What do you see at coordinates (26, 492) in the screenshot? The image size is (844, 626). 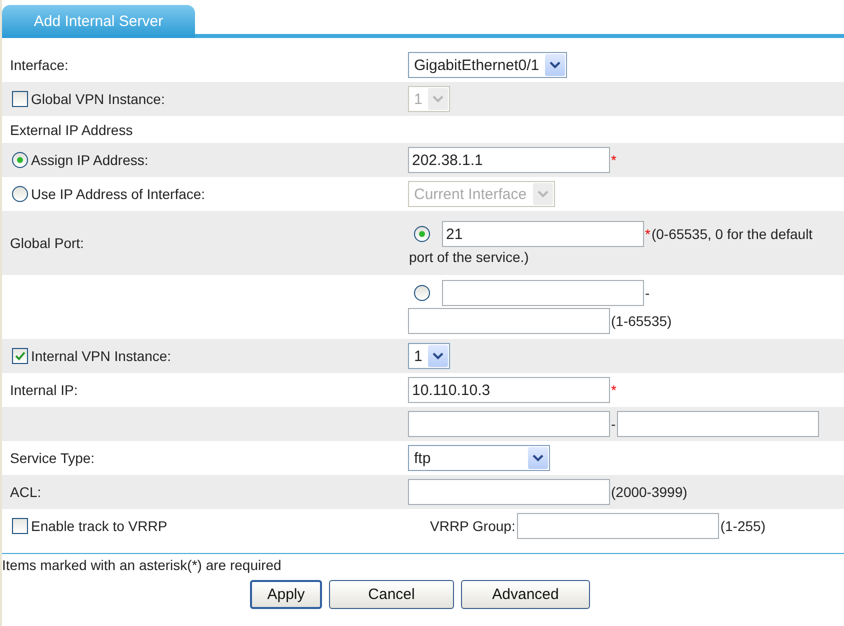 I see `field-label: ACL:` at bounding box center [26, 492].